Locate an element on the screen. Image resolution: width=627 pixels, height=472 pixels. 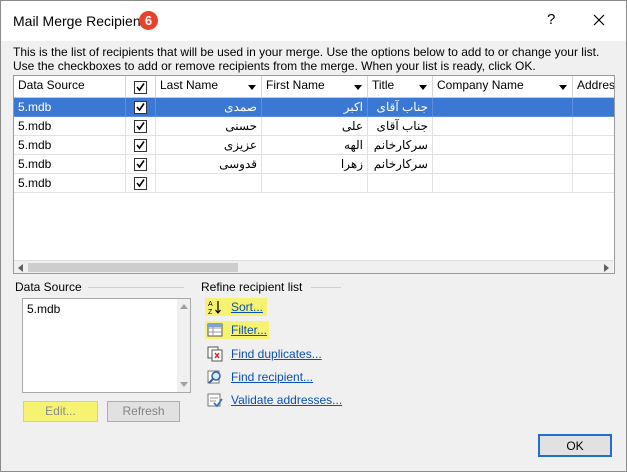
cell-first-name: اکبر is located at coordinates (315, 107).